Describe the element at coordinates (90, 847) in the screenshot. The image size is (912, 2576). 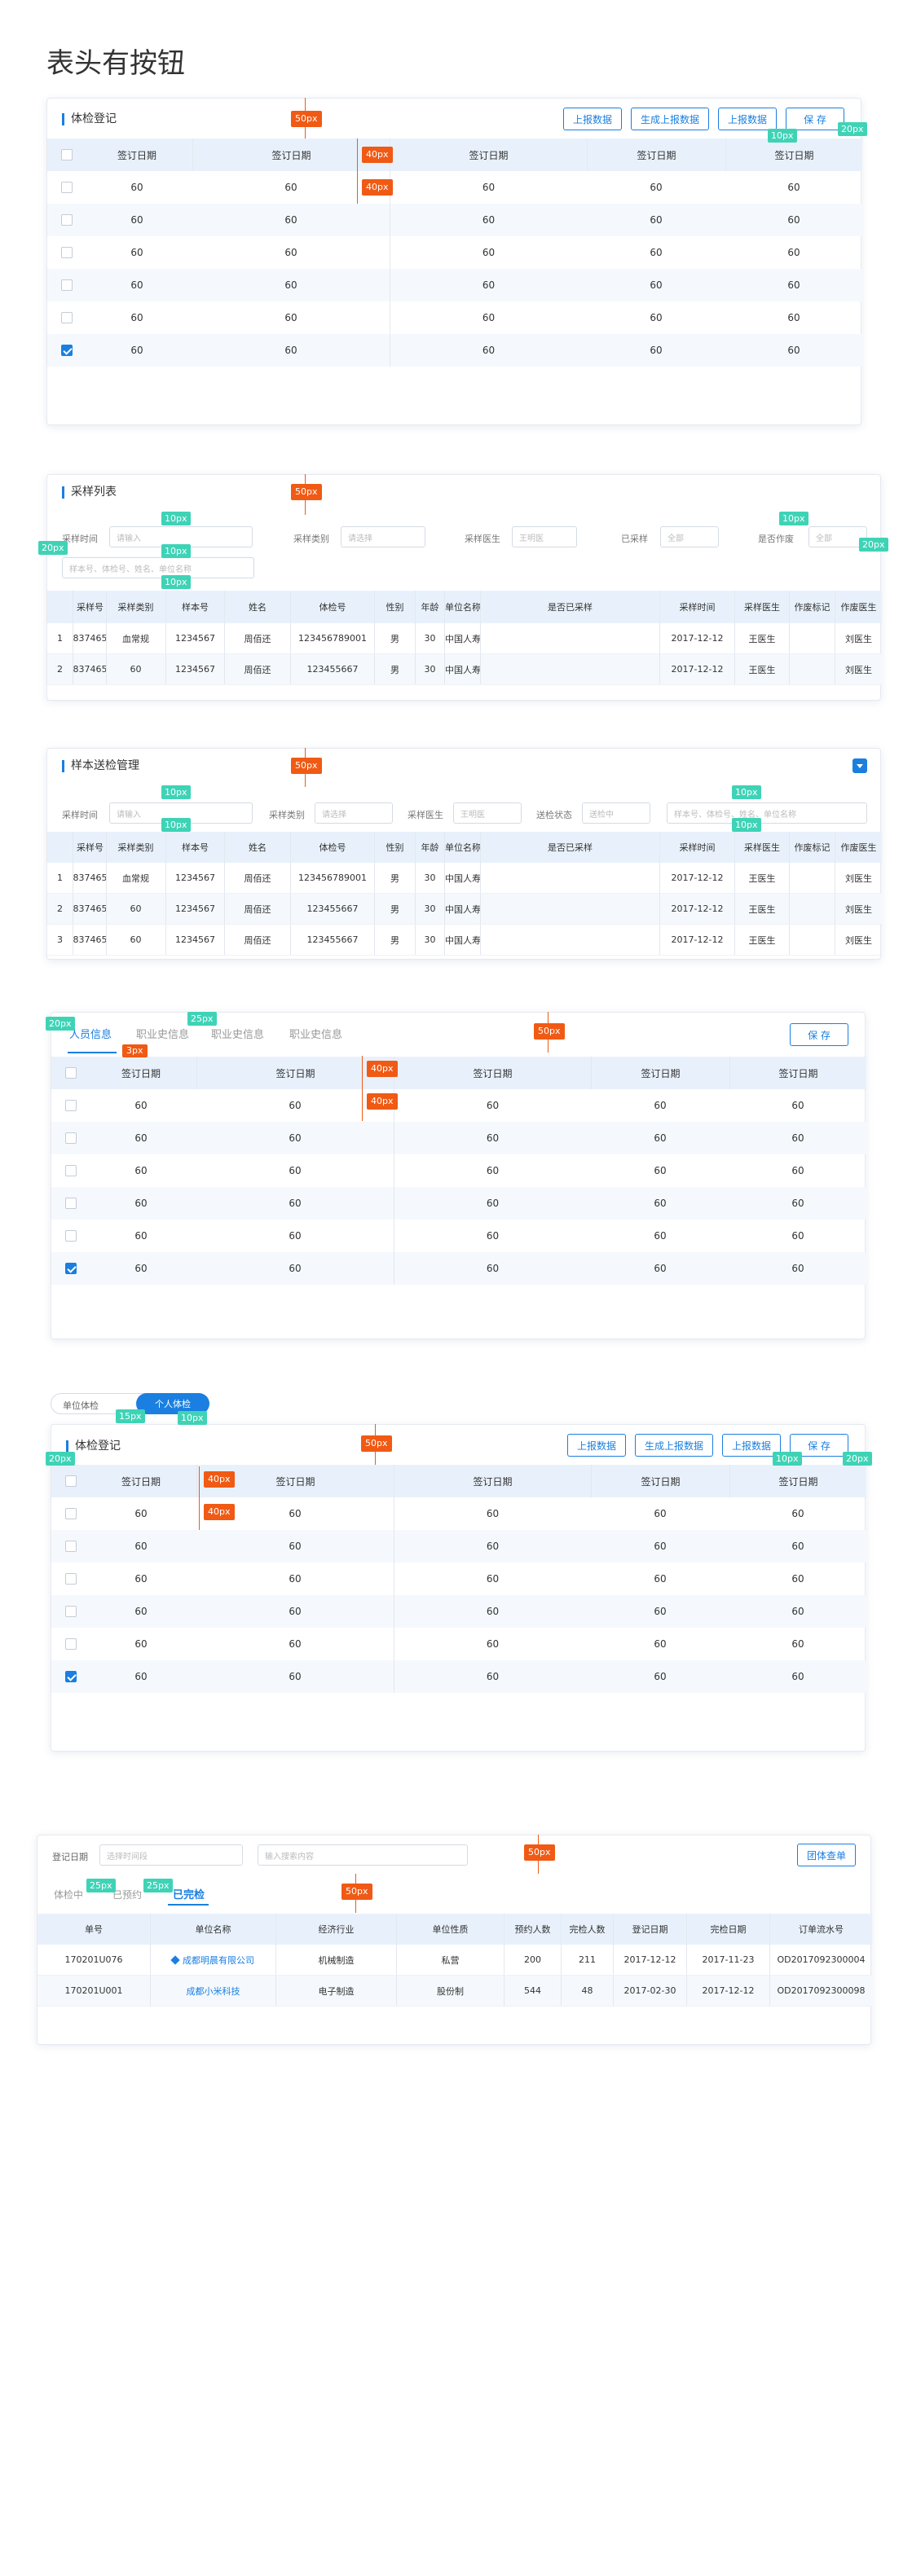
I see `header-cell: 采样号` at that location.